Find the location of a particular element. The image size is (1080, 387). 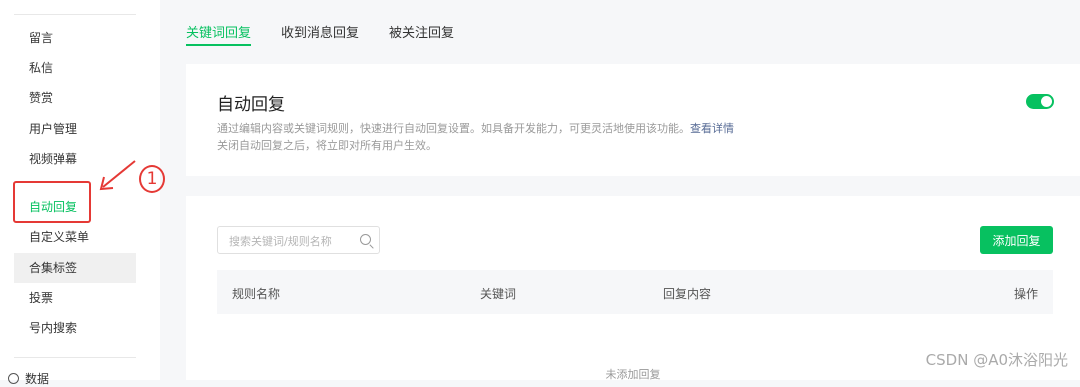

tab-message-reply: 收到消息回复 is located at coordinates (320, 22).